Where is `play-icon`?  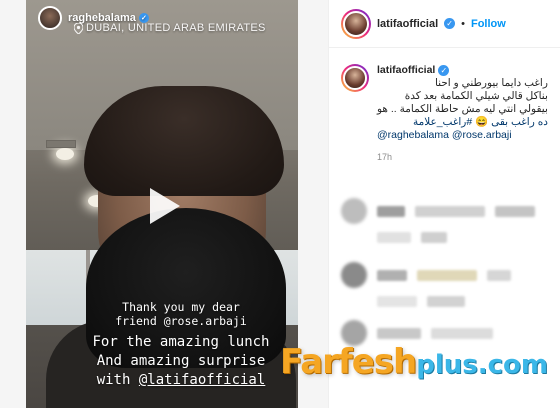 play-icon is located at coordinates (162, 206).